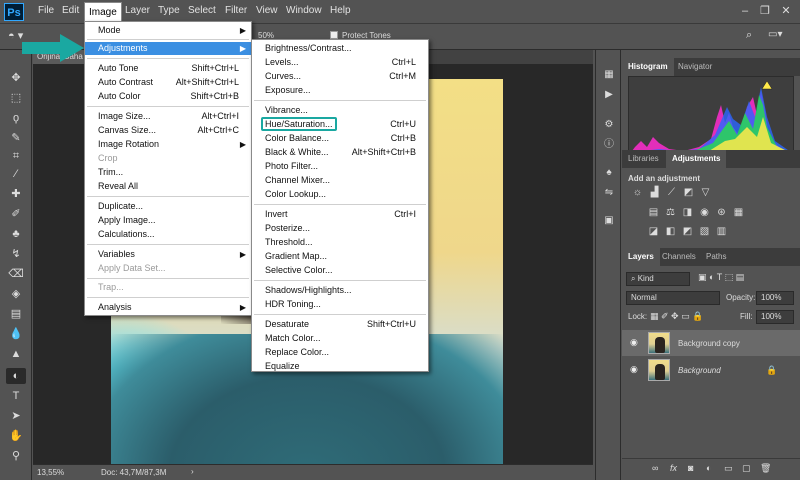 This screenshot has height=480, width=800. I want to click on menu-item-auto-color: Auto Color Shift+Ctrl+B, so click(168, 96).